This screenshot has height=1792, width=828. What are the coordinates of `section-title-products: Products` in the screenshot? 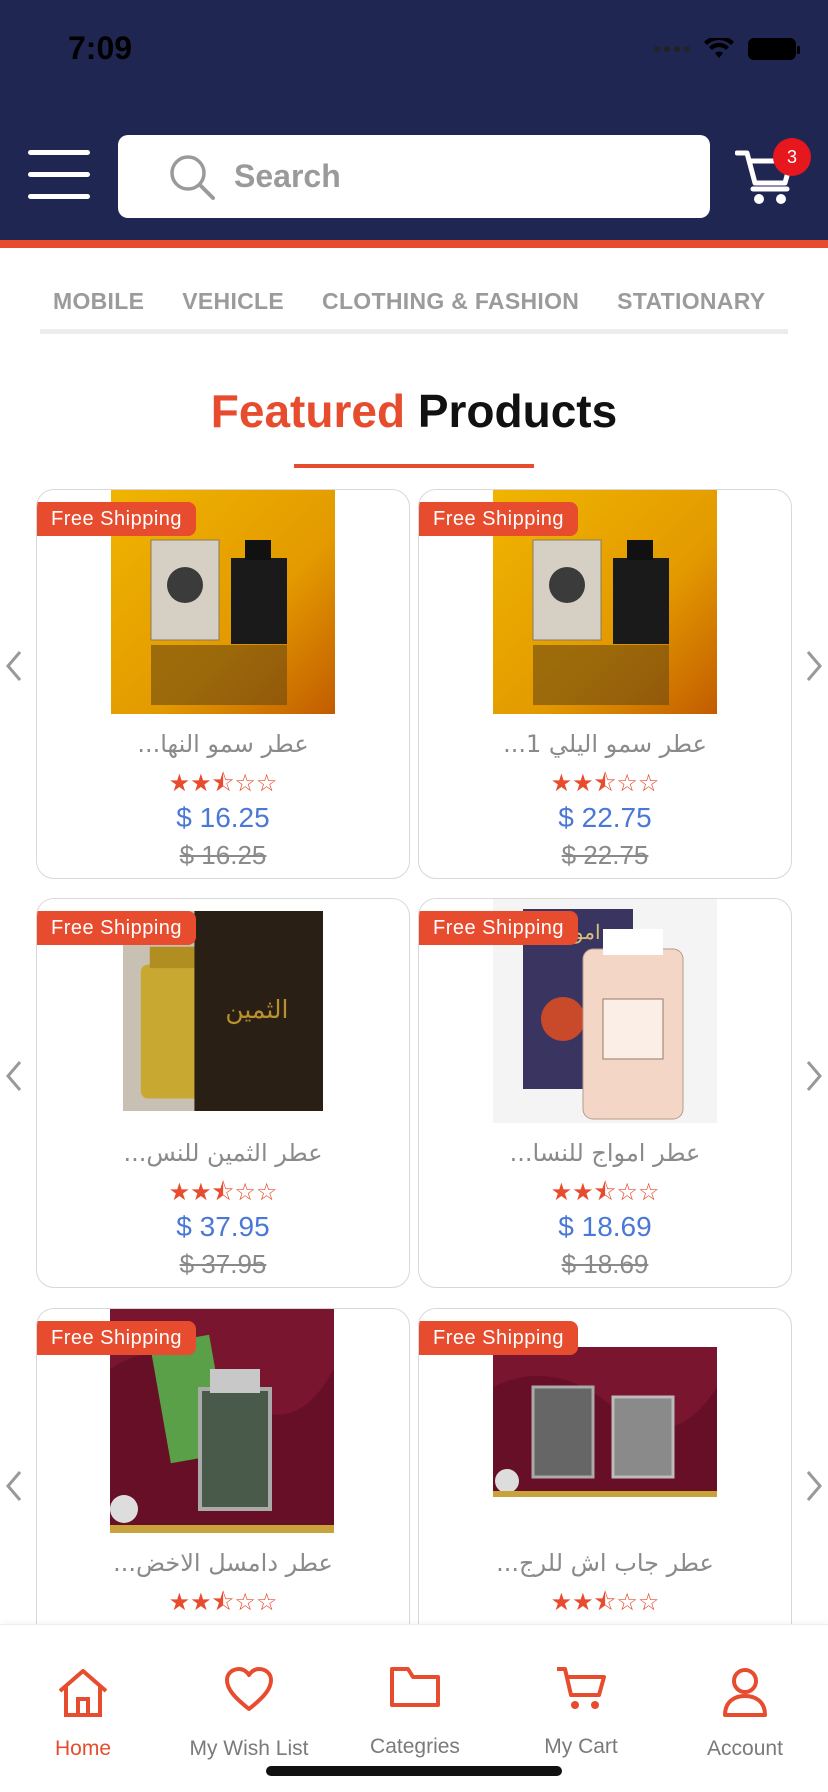 It's located at (517, 411).